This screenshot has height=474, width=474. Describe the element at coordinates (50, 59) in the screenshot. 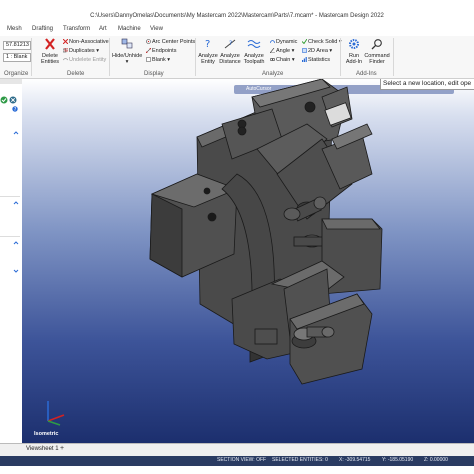

I see `delete-entities-label: Delete Entities` at that location.